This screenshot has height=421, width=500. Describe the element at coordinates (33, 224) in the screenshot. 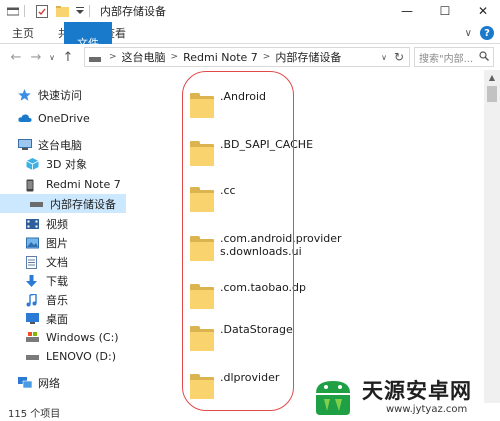

I see `video-icon` at that location.